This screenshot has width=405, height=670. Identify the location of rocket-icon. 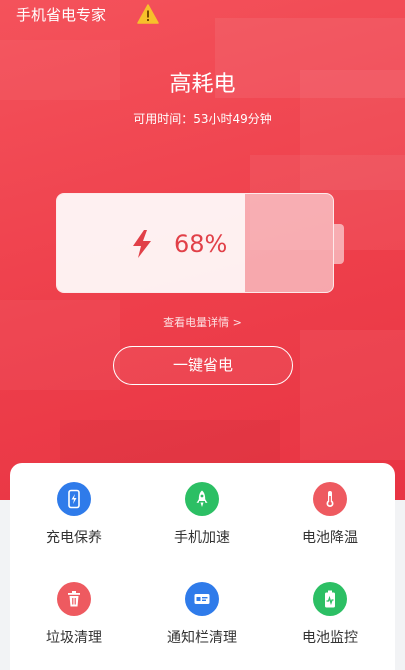
(202, 499).